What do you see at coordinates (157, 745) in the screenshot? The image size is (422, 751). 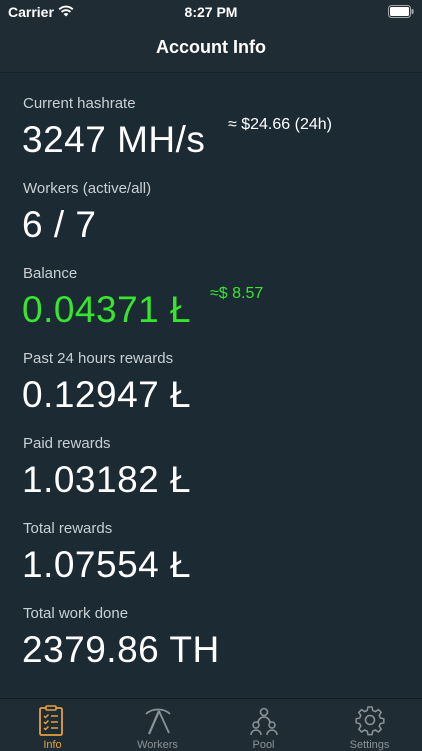 I see `tab-workers-label: Workers` at bounding box center [157, 745].